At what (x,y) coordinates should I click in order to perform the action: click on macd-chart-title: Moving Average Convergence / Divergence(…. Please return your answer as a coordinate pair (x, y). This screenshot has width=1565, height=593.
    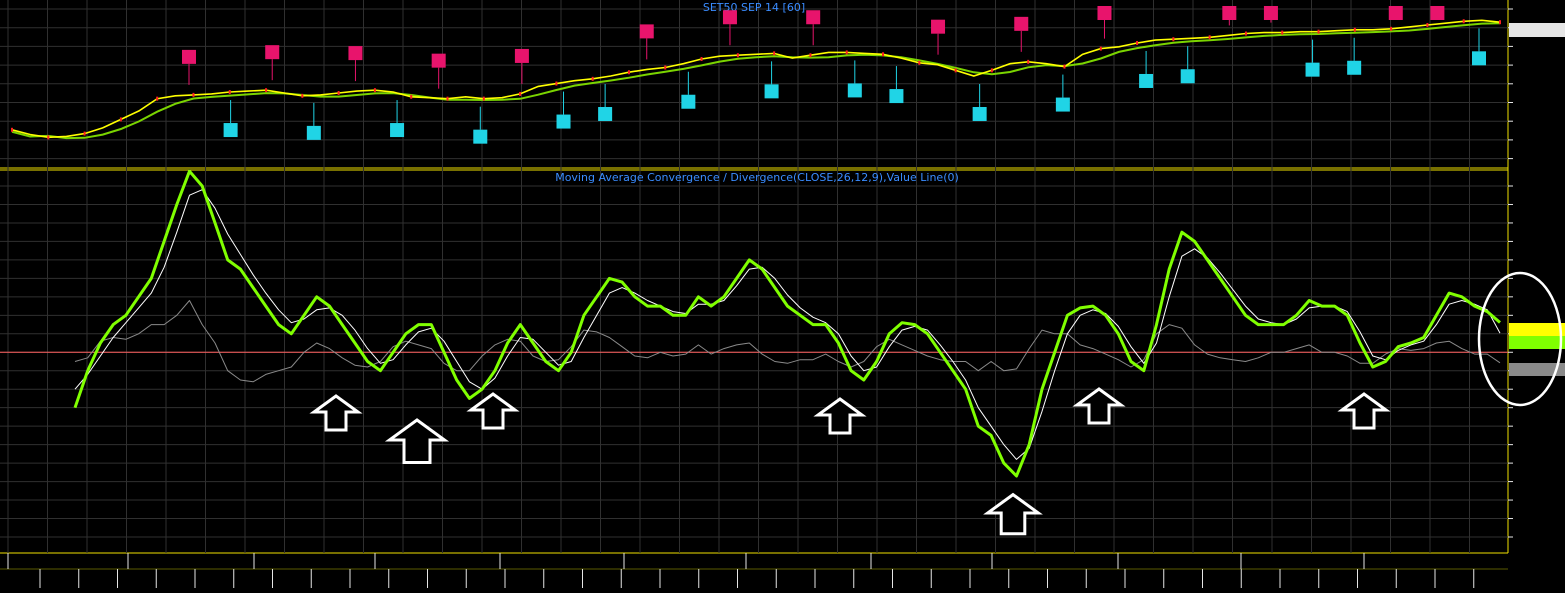
    Looking at the image, I should click on (757, 177).